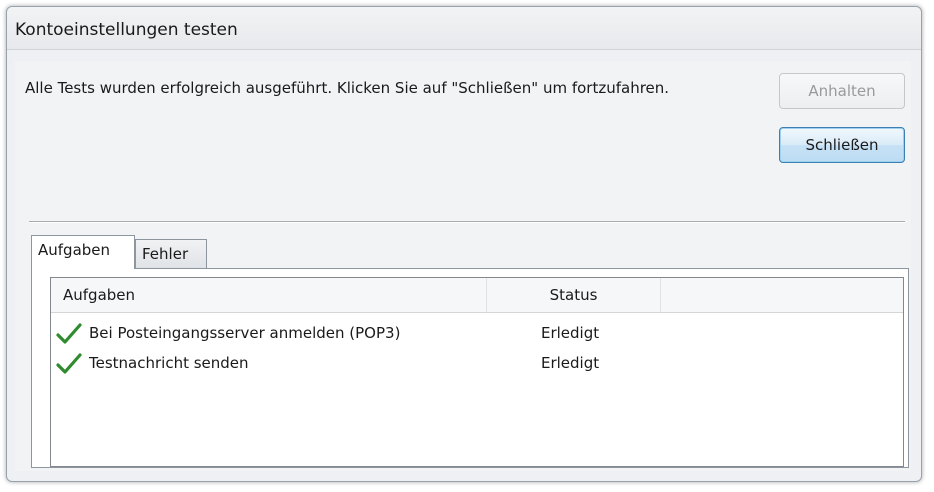 The height and width of the screenshot is (492, 934). I want to click on stop-button: Anhalten, so click(842, 91).